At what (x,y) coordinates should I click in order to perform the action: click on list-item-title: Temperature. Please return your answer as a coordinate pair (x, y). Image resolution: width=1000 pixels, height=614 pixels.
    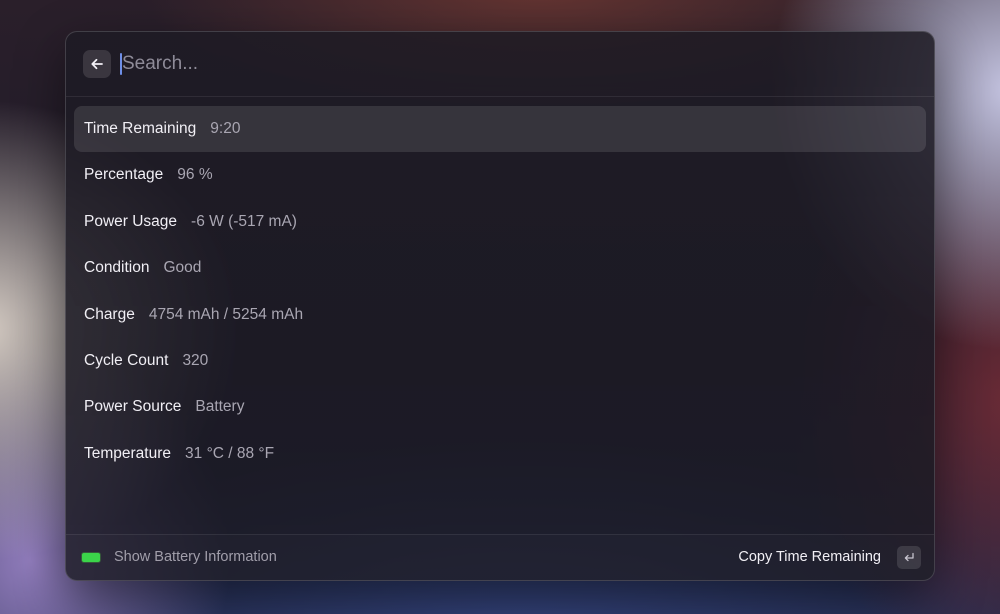
    Looking at the image, I should click on (128, 453).